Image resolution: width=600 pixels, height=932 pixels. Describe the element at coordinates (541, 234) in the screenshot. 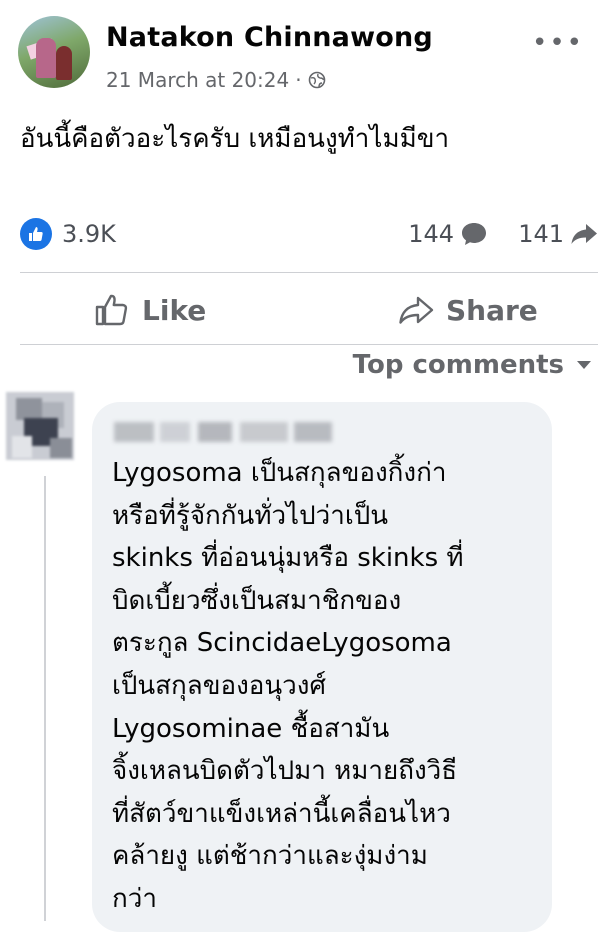

I see `share-count: 141` at that location.